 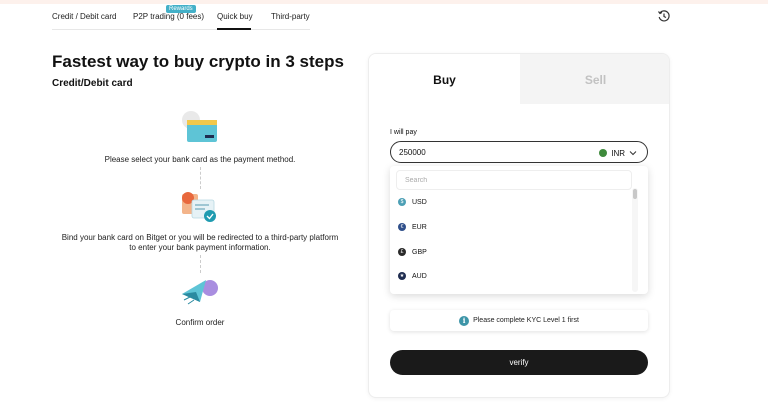 I want to click on scrollbar-thumb, so click(x=635, y=194).